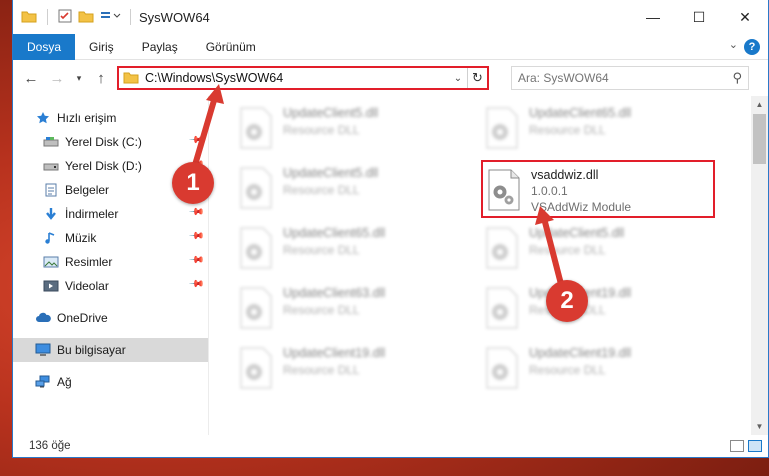 Image resolution: width=769 pixels, height=476 pixels. Describe the element at coordinates (64, 382) in the screenshot. I see `nav-item-label: Ağ` at that location.